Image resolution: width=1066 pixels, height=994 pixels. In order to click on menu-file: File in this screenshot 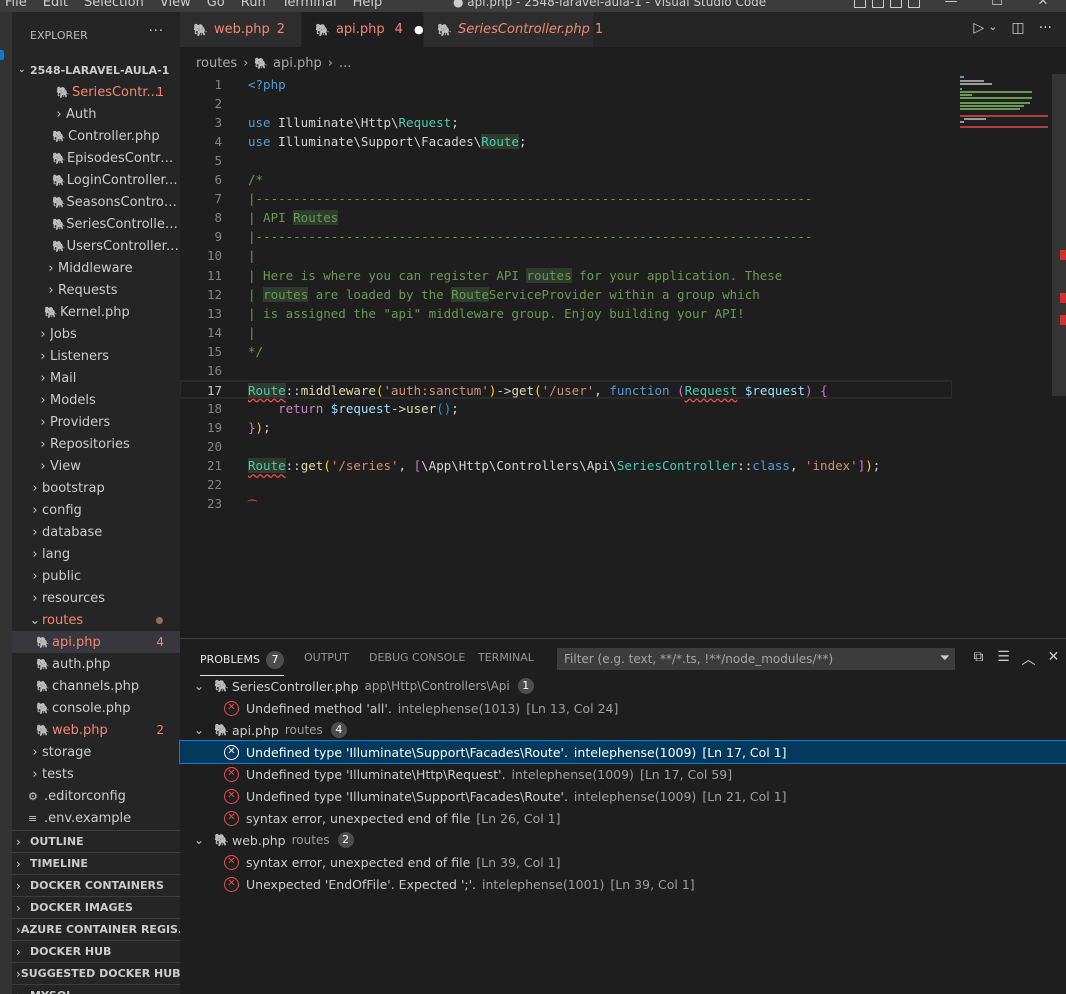, I will do `click(16, 5)`.